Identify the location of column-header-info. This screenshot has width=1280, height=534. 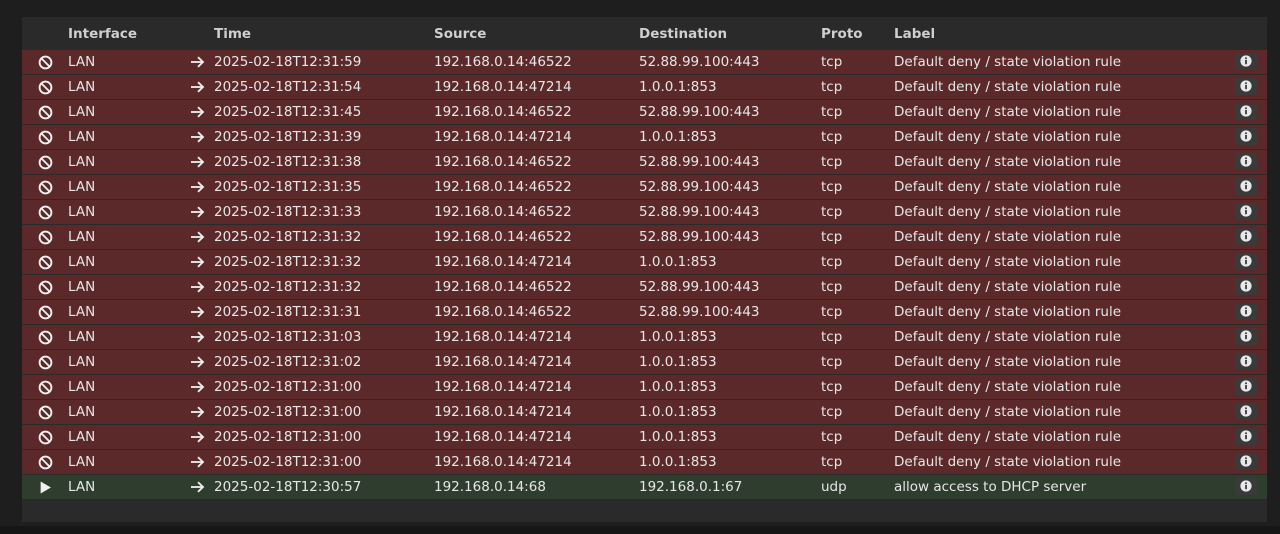
(1249, 33).